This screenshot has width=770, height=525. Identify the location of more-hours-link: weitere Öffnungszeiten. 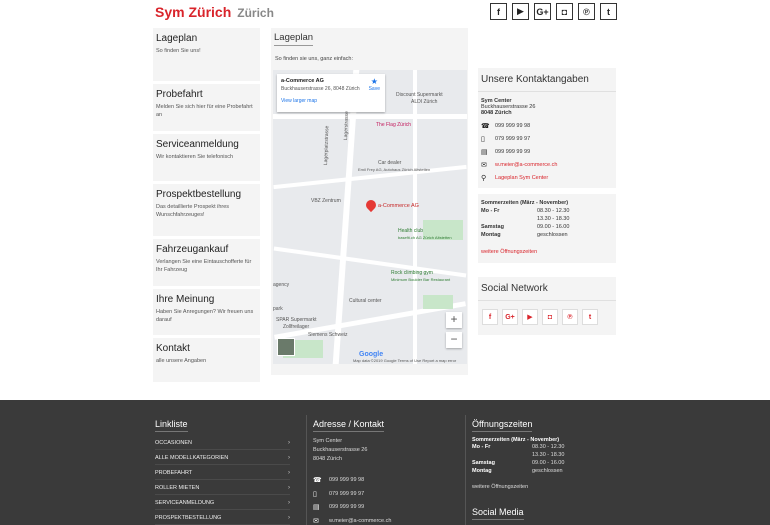
(547, 252).